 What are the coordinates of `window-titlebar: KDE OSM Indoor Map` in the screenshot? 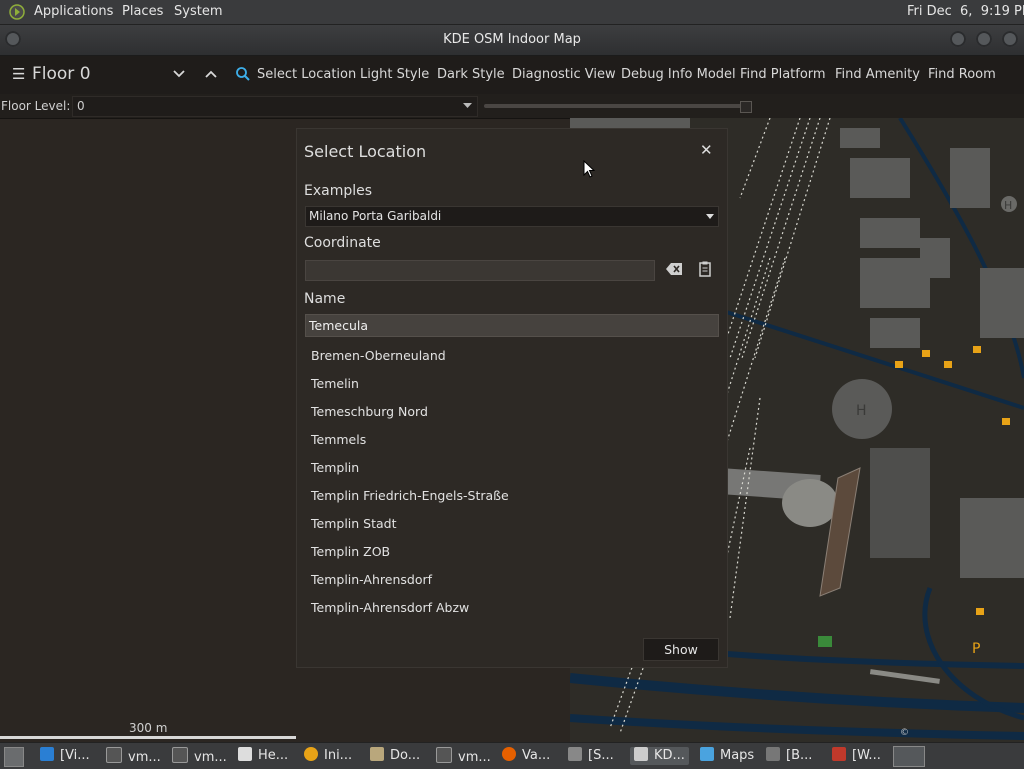 It's located at (512, 40).